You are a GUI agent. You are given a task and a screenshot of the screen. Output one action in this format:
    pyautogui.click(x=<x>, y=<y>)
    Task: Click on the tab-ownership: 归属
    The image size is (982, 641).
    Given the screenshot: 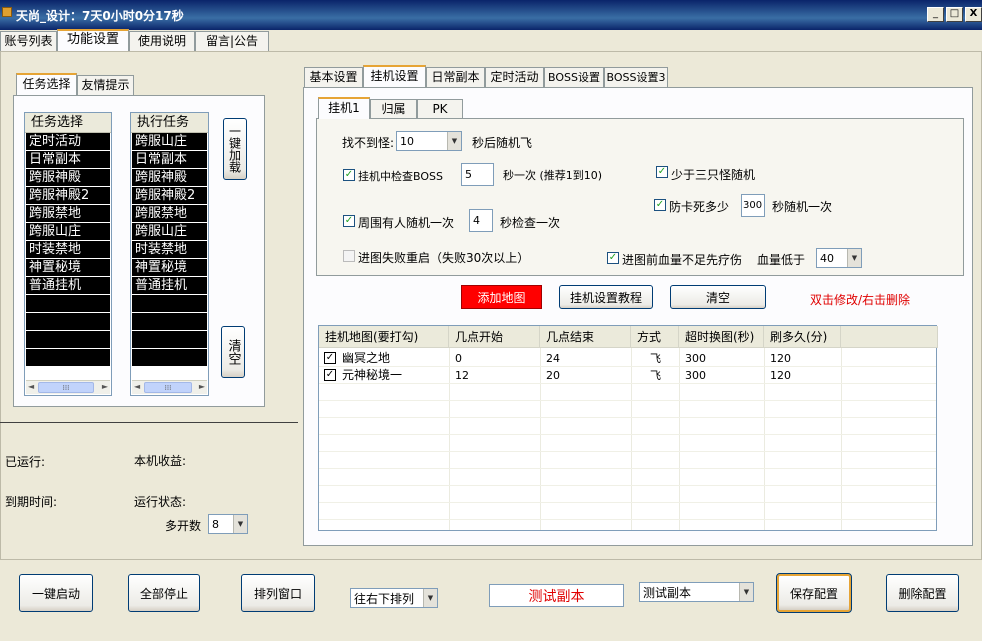 What is the action you would take?
    pyautogui.click(x=393, y=109)
    